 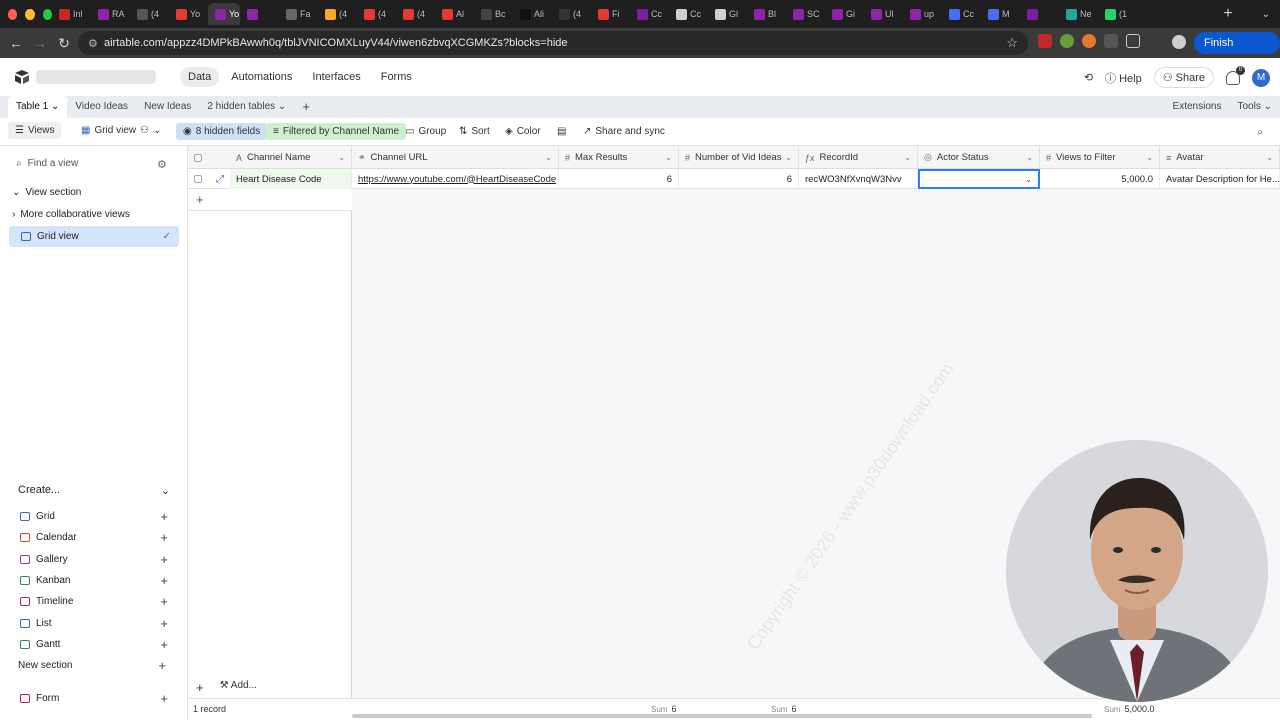 What do you see at coordinates (493, 14) in the screenshot?
I see `browser-tab: Bc` at bounding box center [493, 14].